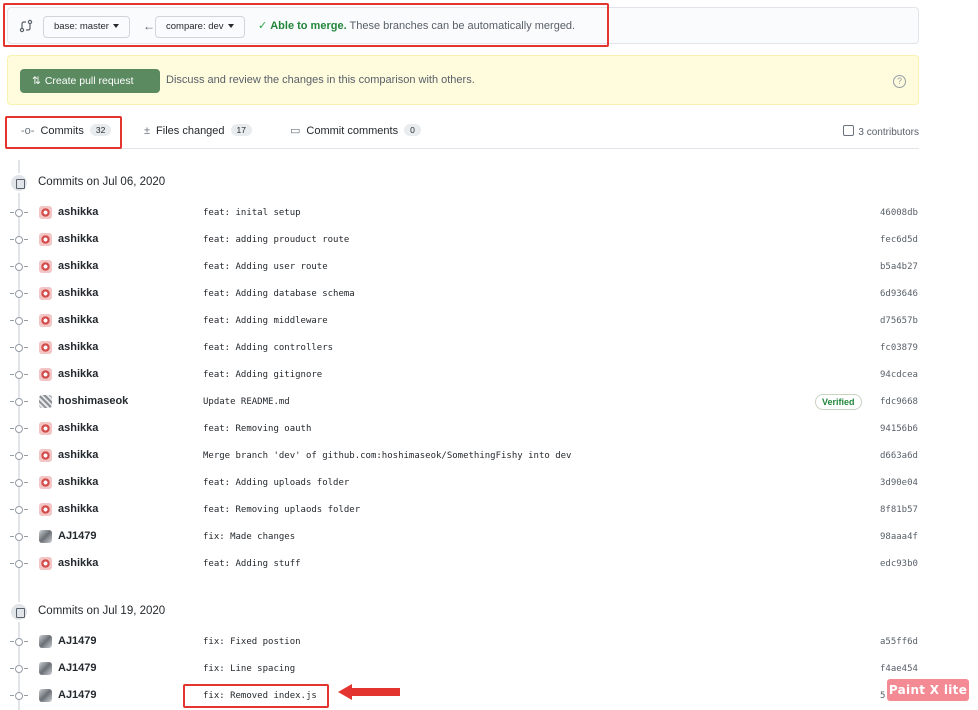 The image size is (978, 710). What do you see at coordinates (279, 294) in the screenshot?
I see `commit-message: feat: Adding database schema` at bounding box center [279, 294].